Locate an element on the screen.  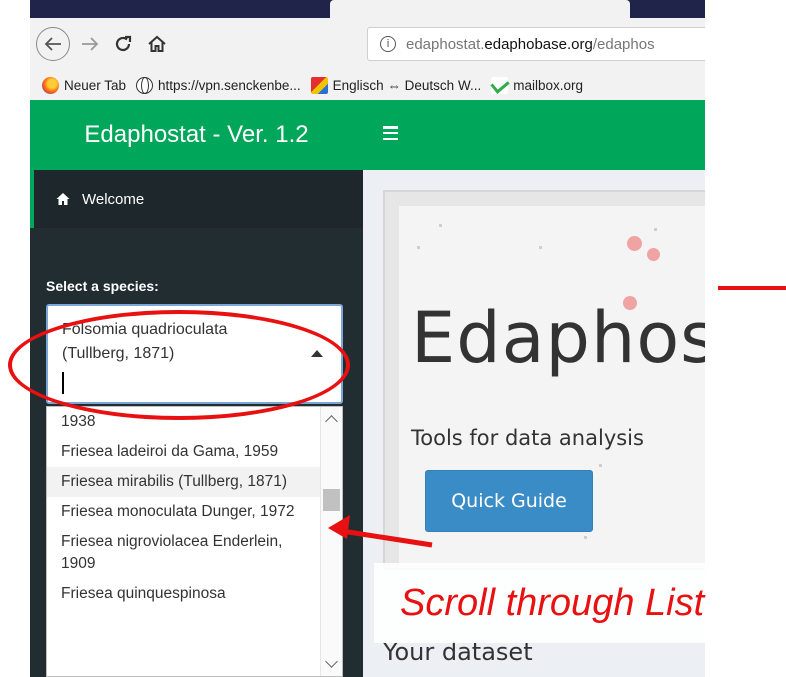
page-subtitle: Tools for data analysis is located at coordinates (527, 438).